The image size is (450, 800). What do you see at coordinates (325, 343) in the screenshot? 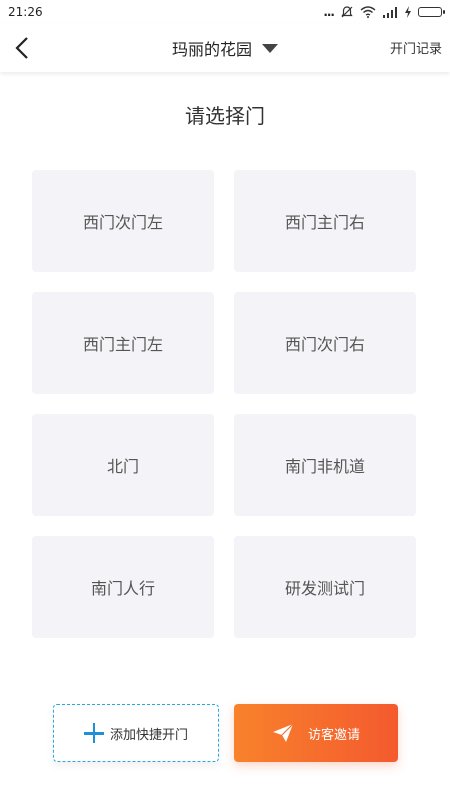
I see `door-button: 西门次门右` at bounding box center [325, 343].